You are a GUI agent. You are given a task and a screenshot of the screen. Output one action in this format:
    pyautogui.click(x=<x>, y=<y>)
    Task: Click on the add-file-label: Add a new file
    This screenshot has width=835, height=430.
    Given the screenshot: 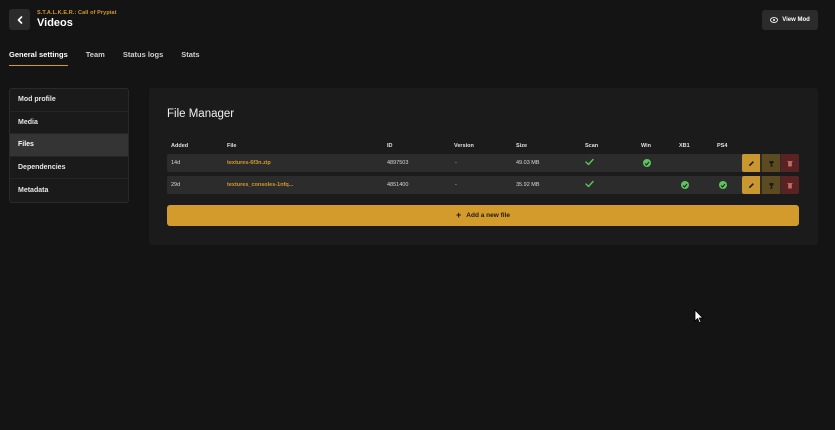 What is the action you would take?
    pyautogui.click(x=488, y=215)
    